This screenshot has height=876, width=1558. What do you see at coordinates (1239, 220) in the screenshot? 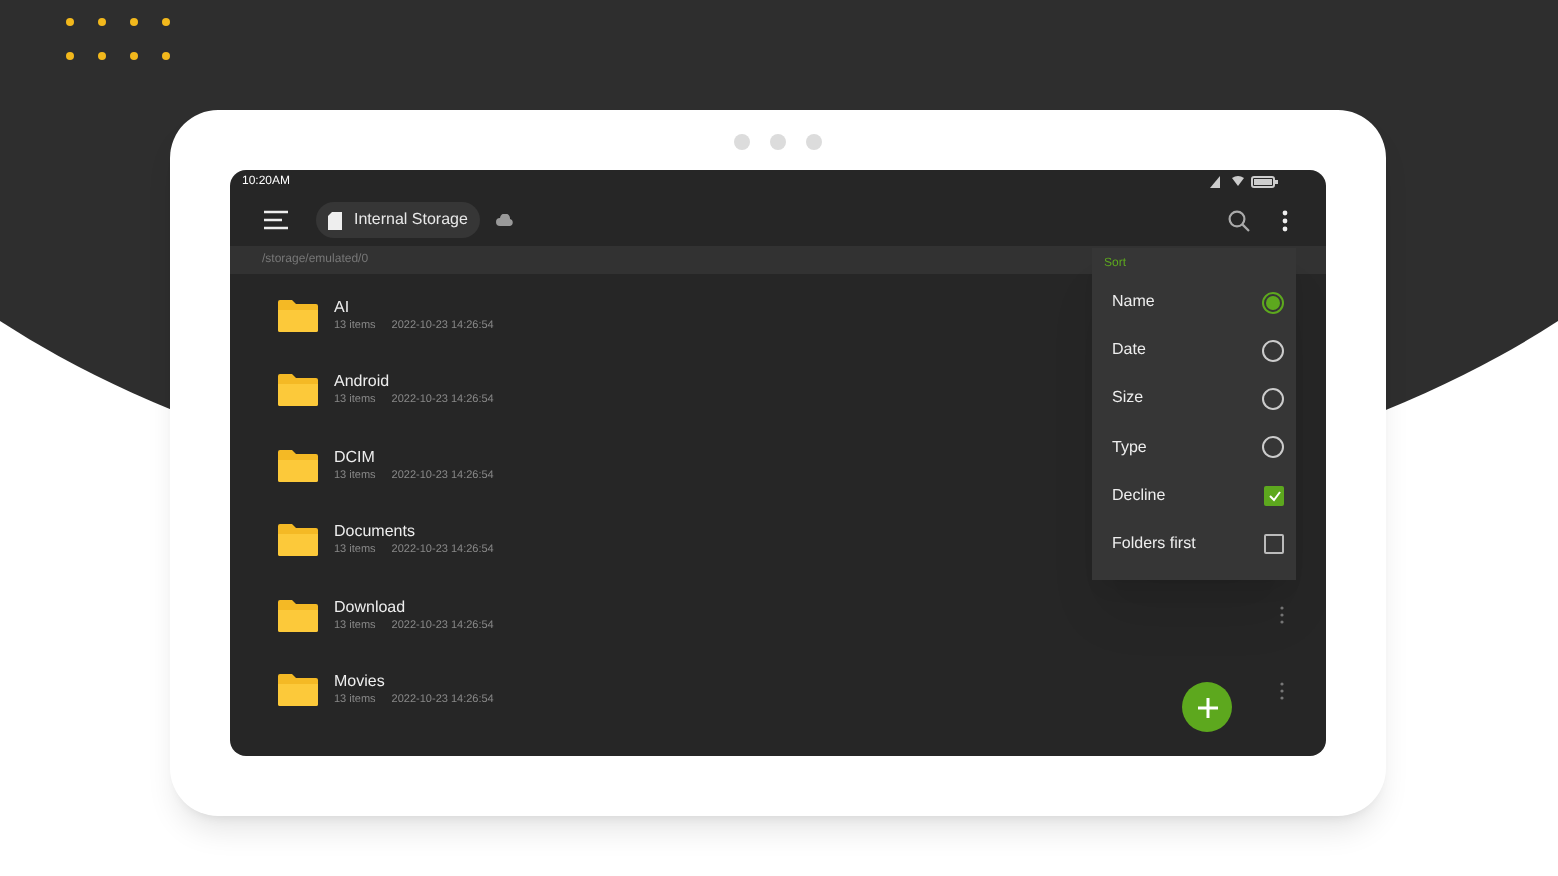
I see `search-icon` at bounding box center [1239, 220].